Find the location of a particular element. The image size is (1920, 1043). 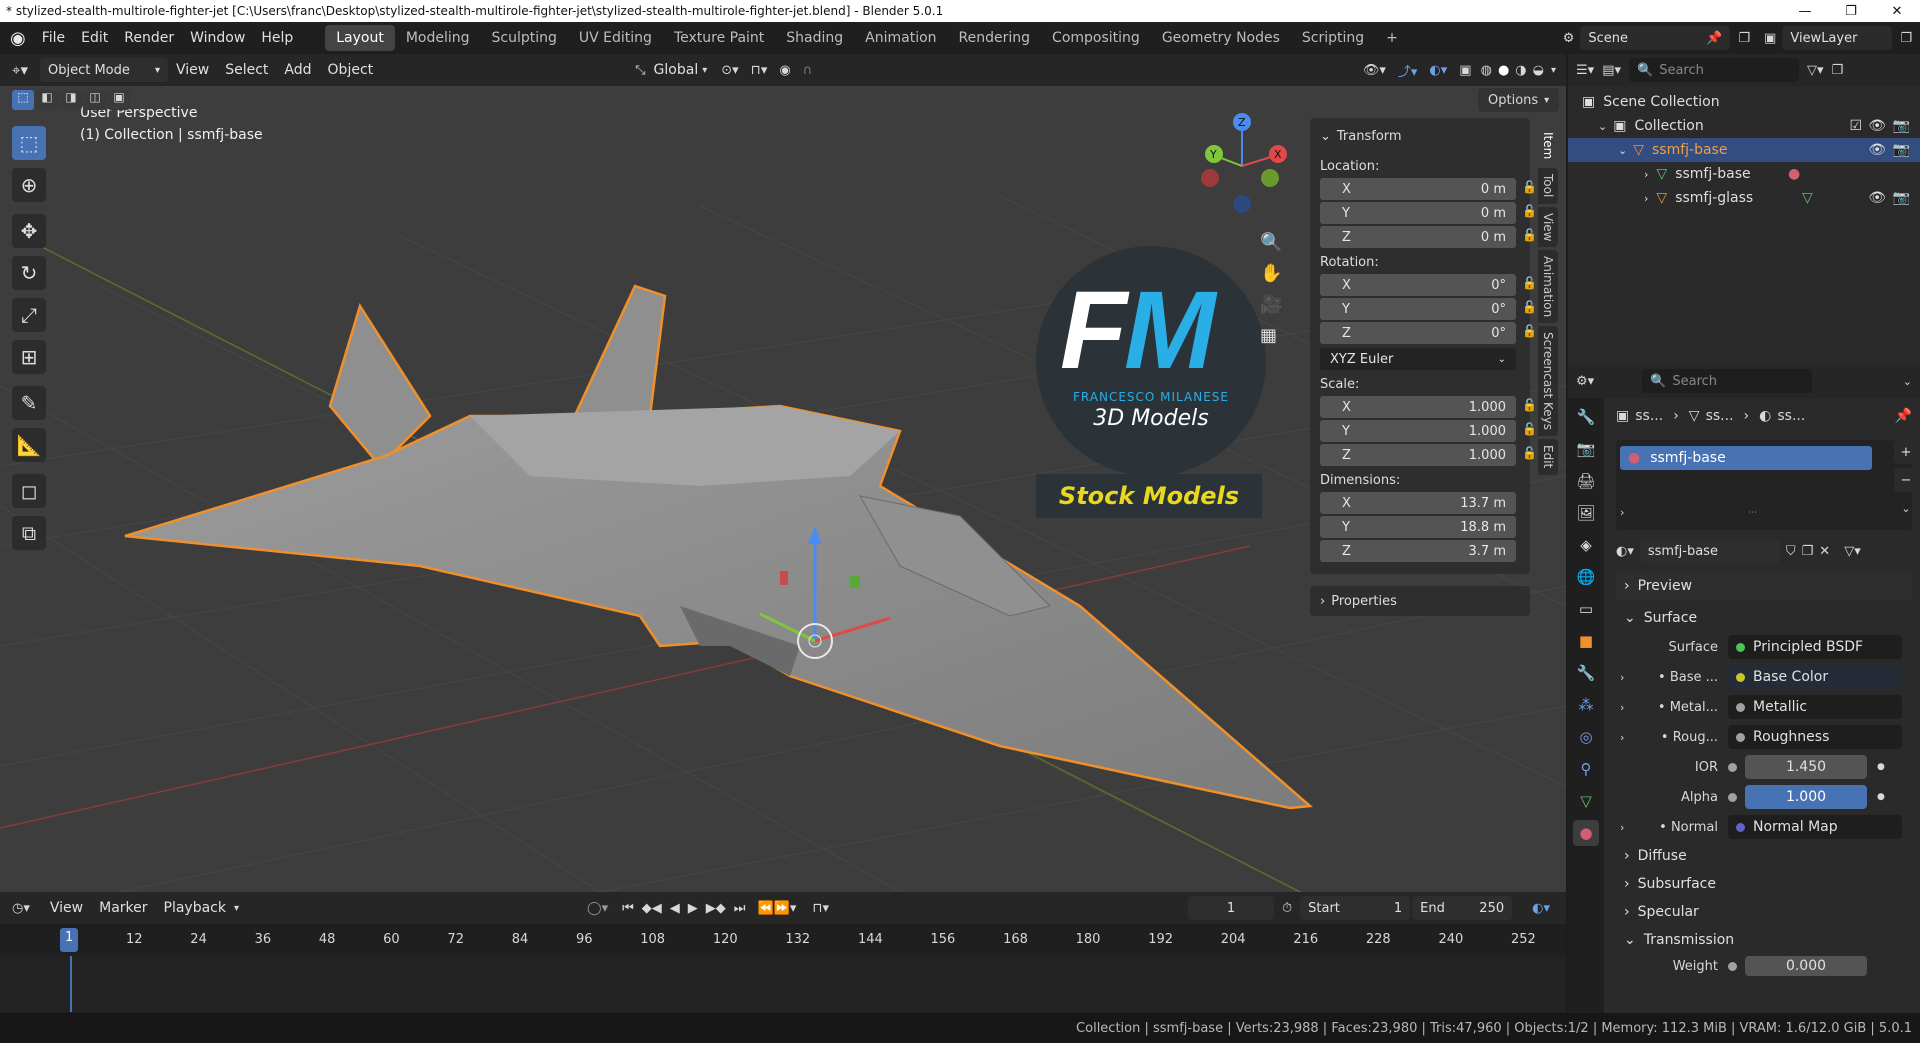

timeline-playback-menu: Playback is located at coordinates (195, 908).